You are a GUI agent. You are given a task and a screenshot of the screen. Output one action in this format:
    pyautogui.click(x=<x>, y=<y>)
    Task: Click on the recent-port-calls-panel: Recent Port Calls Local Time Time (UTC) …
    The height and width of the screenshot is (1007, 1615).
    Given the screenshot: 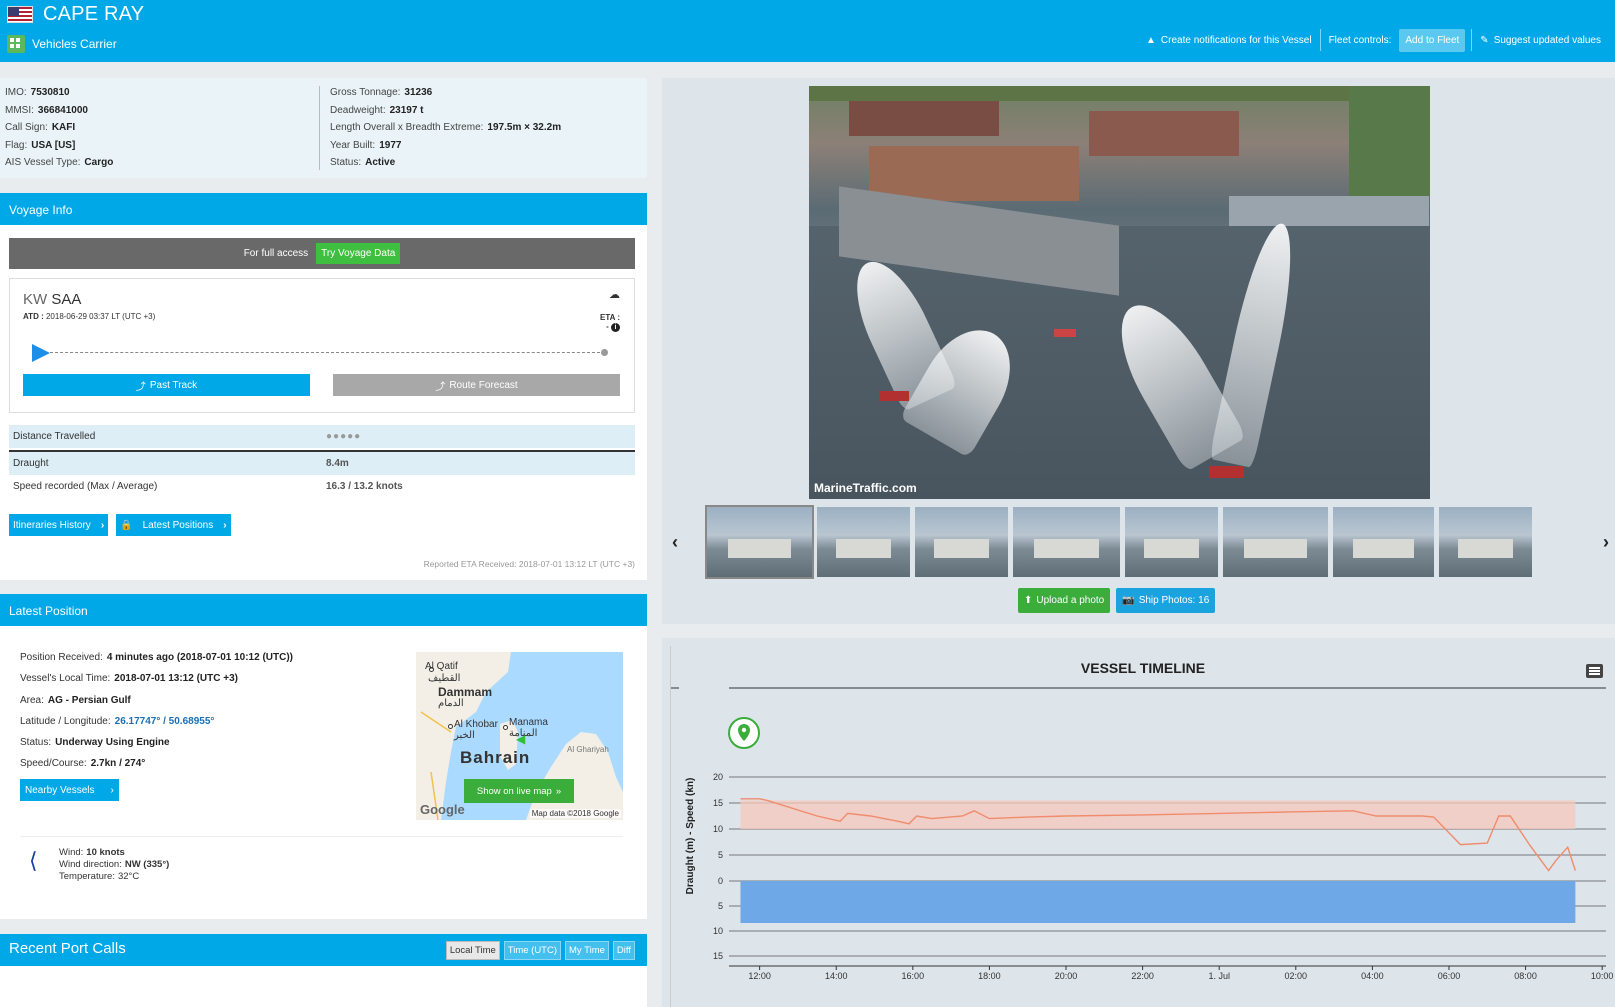 What is the action you would take?
    pyautogui.click(x=323, y=970)
    